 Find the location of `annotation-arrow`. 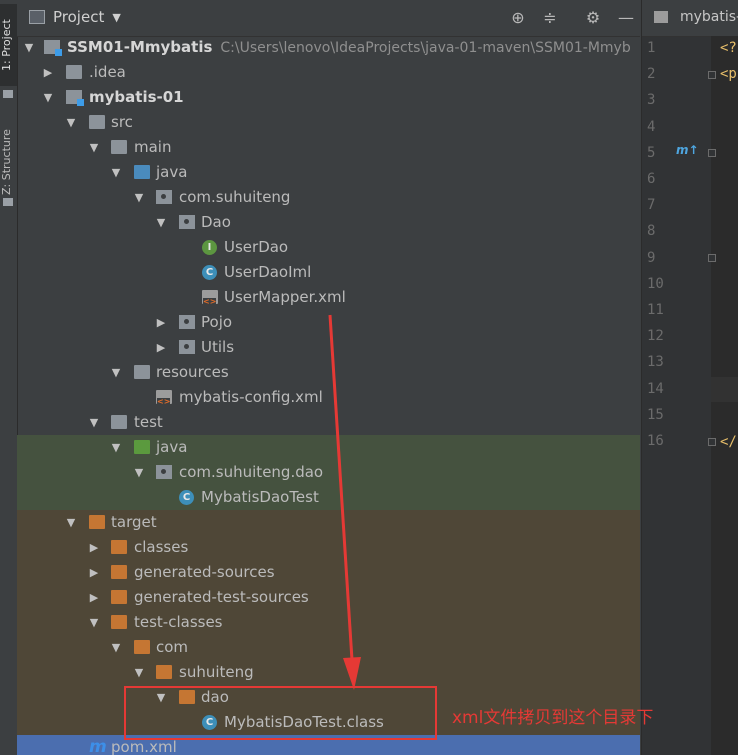

annotation-arrow is located at coordinates (344, 502).